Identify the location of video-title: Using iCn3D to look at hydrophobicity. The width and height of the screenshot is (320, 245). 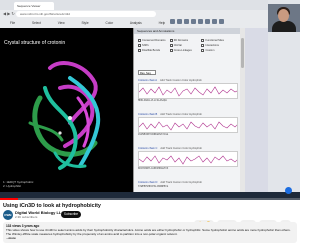
(52, 206).